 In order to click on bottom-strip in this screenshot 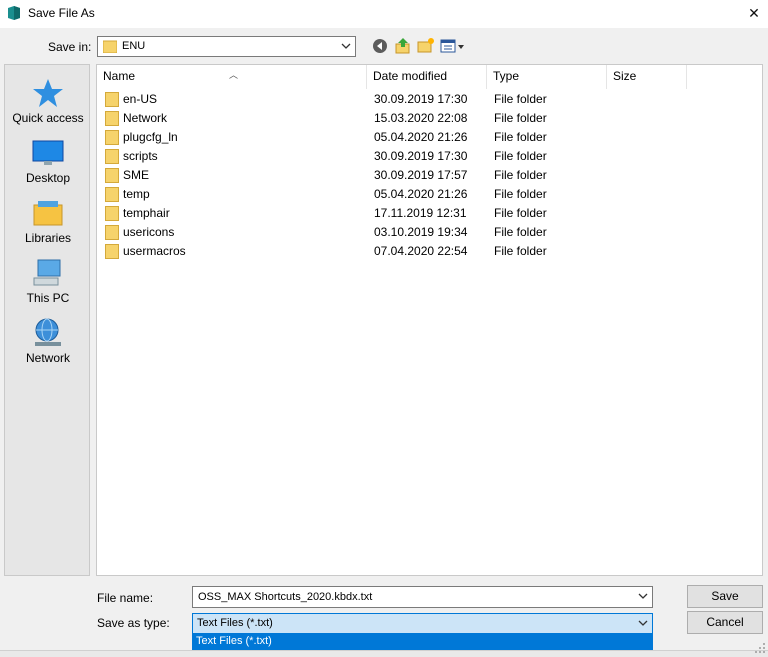, I will do `click(384, 653)`.